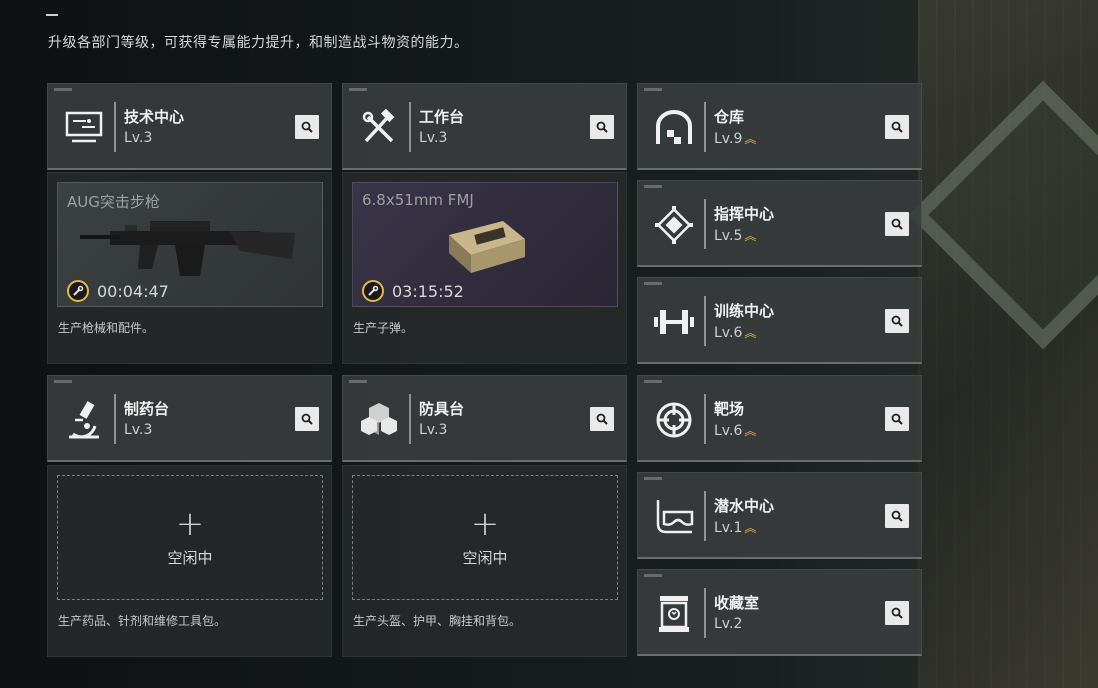  Describe the element at coordinates (379, 128) in the screenshot. I see `hammer-wrench-icon` at that location.